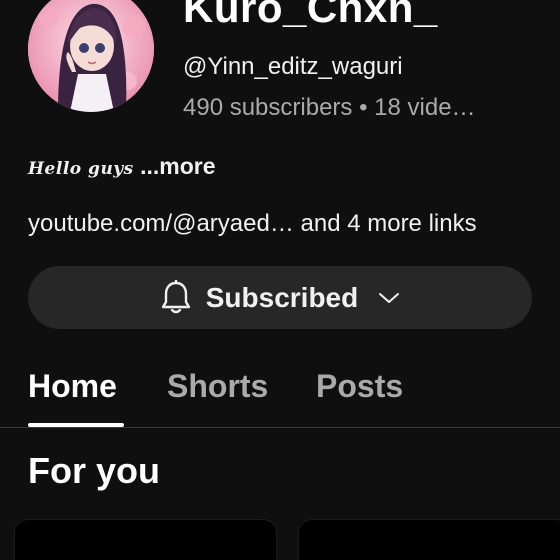 This screenshot has width=560, height=560. I want to click on active-tab-indicator, so click(76, 425).